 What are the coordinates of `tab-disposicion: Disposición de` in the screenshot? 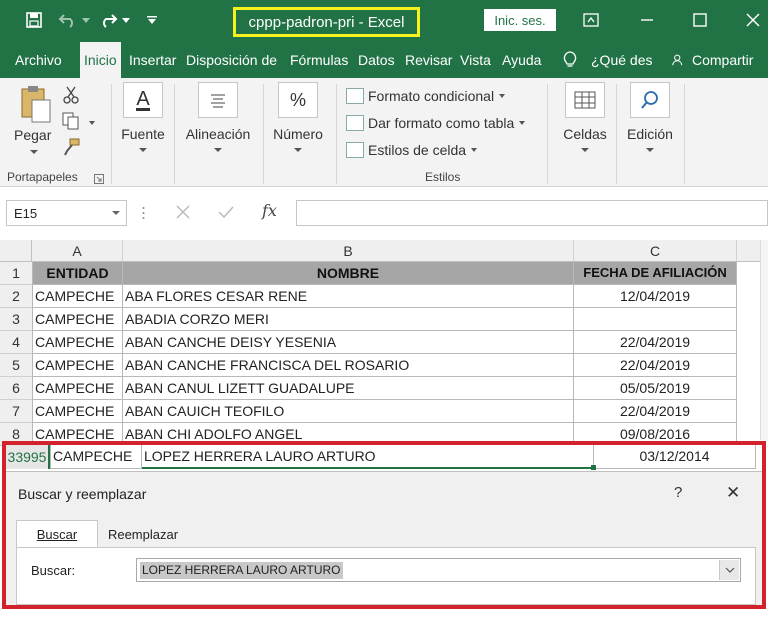 It's located at (231, 60).